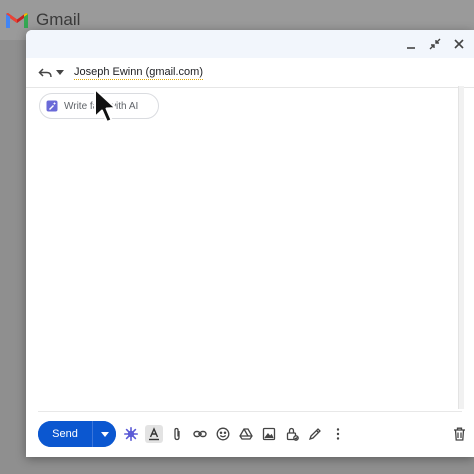  I want to click on chevron-down-icon, so click(104, 434).